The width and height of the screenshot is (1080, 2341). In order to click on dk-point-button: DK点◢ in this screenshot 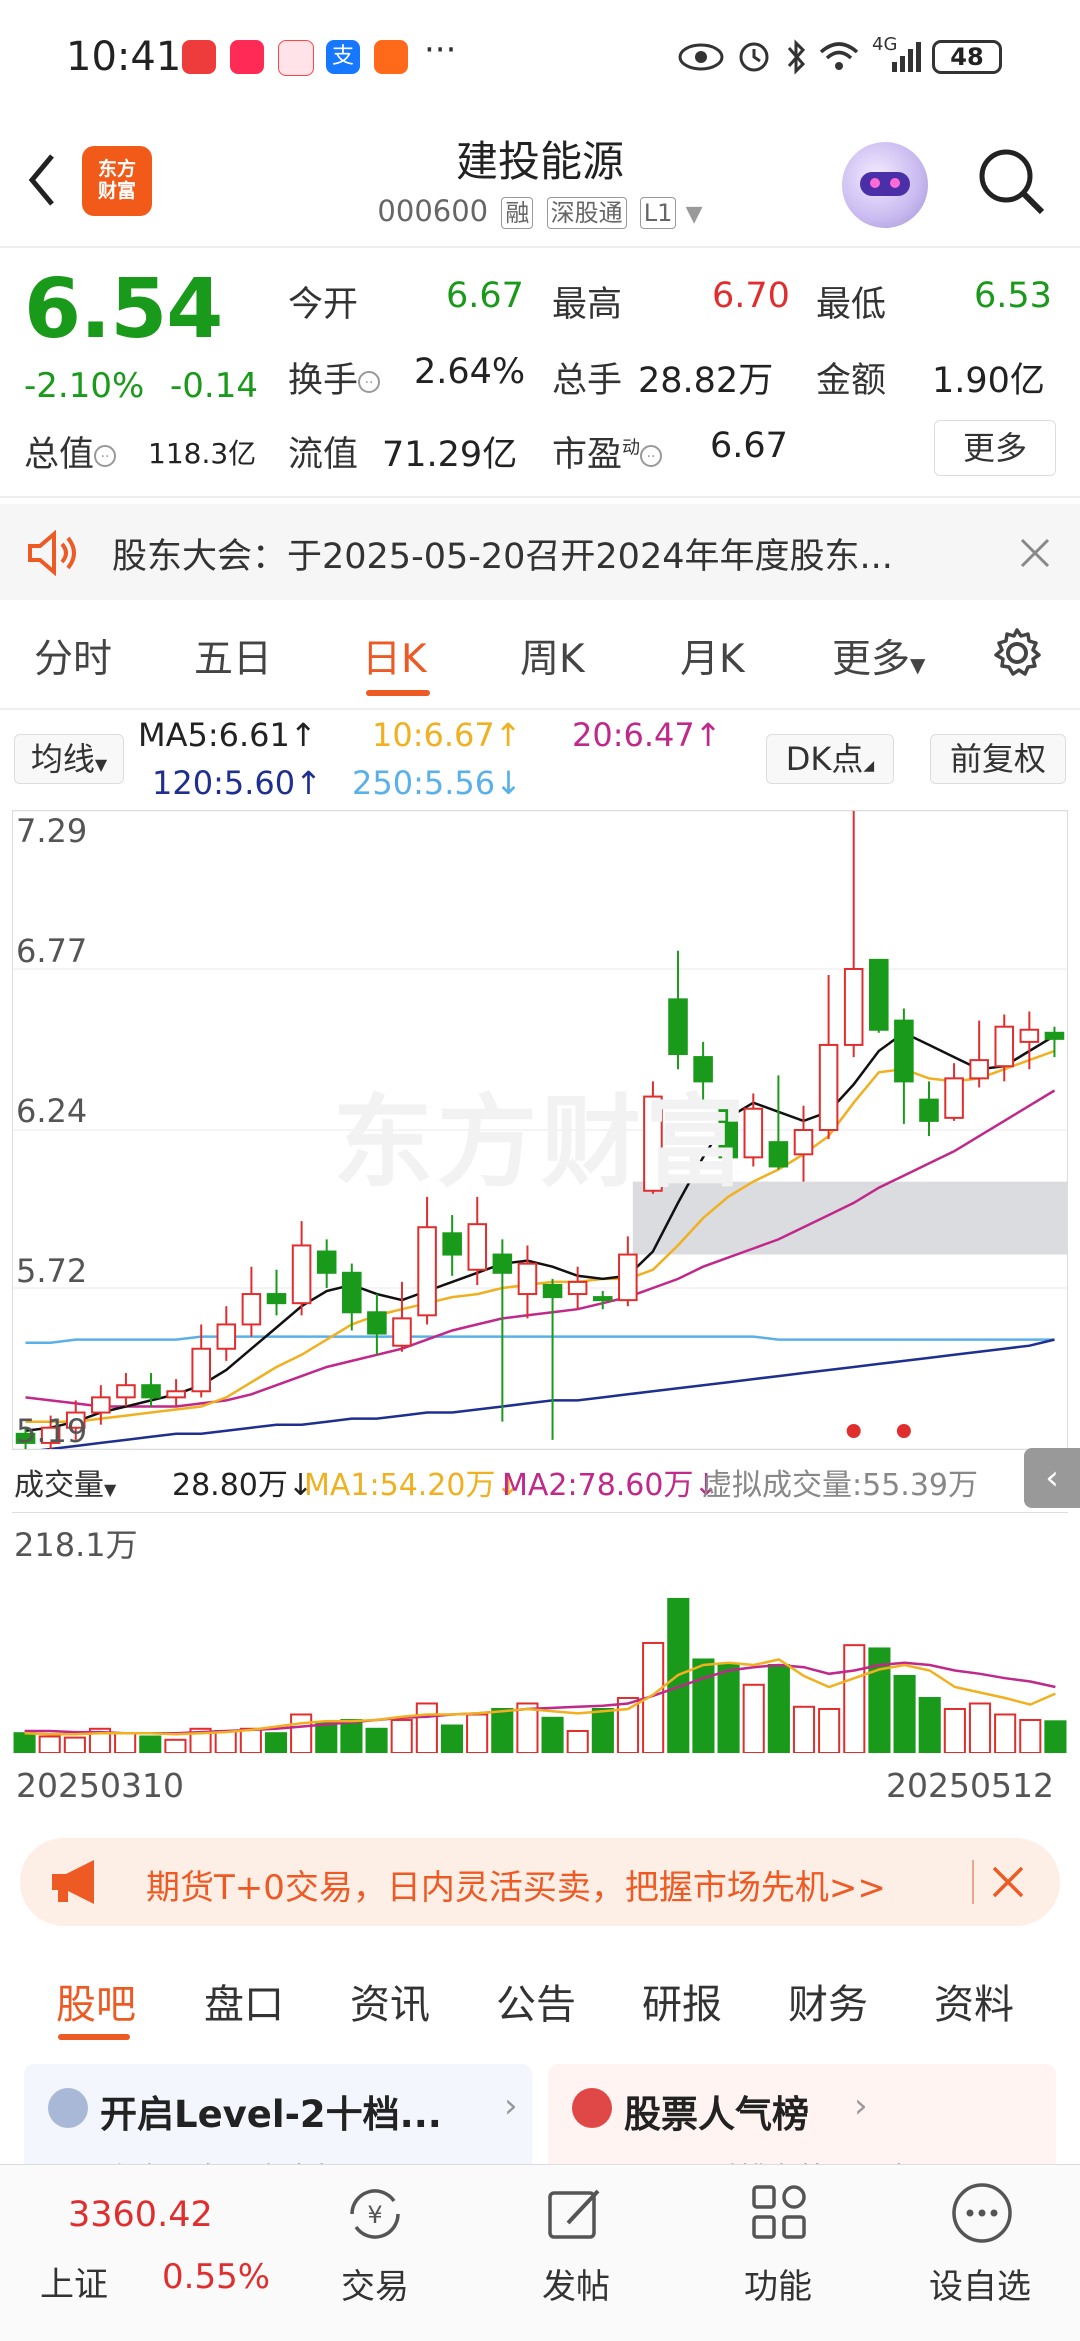, I will do `click(830, 759)`.